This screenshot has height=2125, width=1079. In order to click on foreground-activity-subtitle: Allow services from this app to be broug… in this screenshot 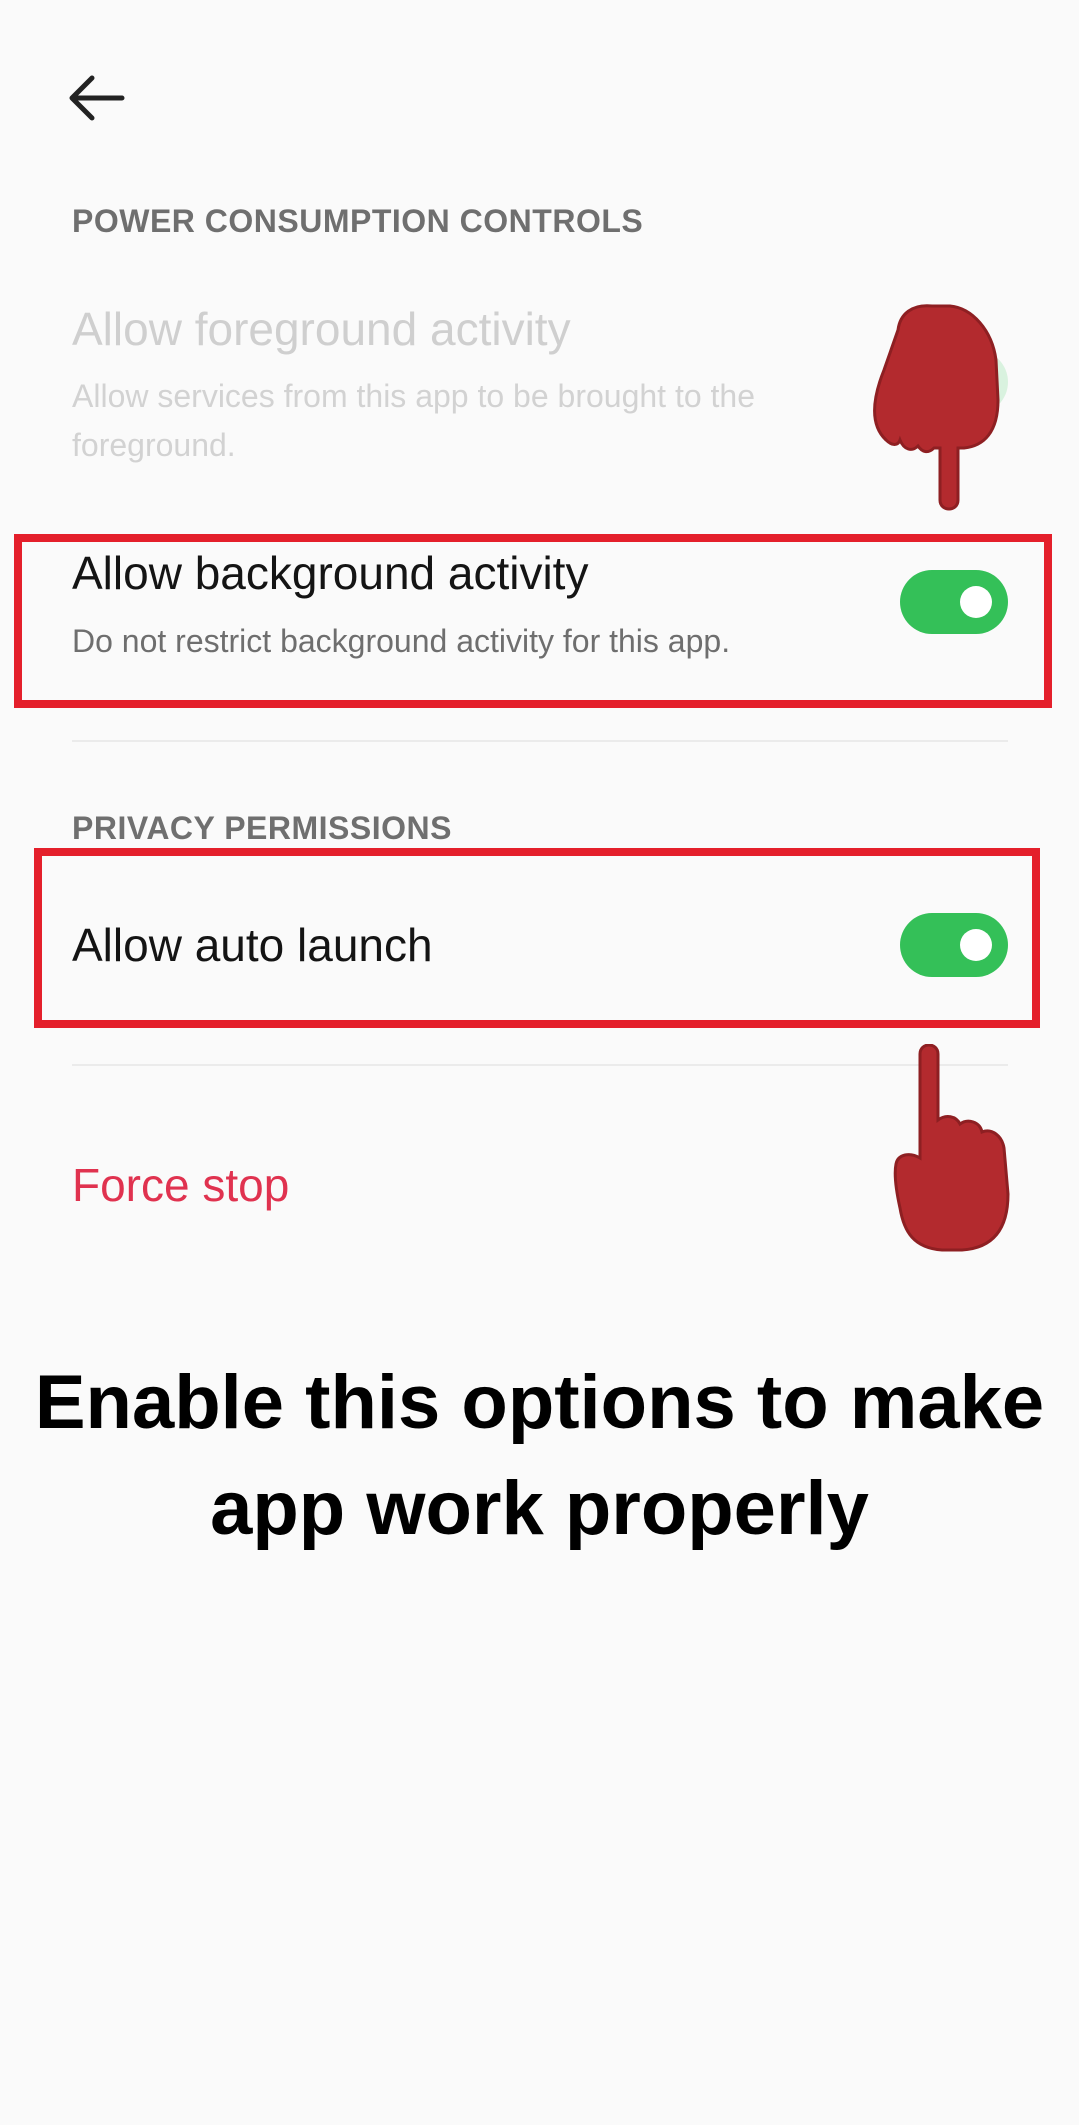, I will do `click(414, 420)`.